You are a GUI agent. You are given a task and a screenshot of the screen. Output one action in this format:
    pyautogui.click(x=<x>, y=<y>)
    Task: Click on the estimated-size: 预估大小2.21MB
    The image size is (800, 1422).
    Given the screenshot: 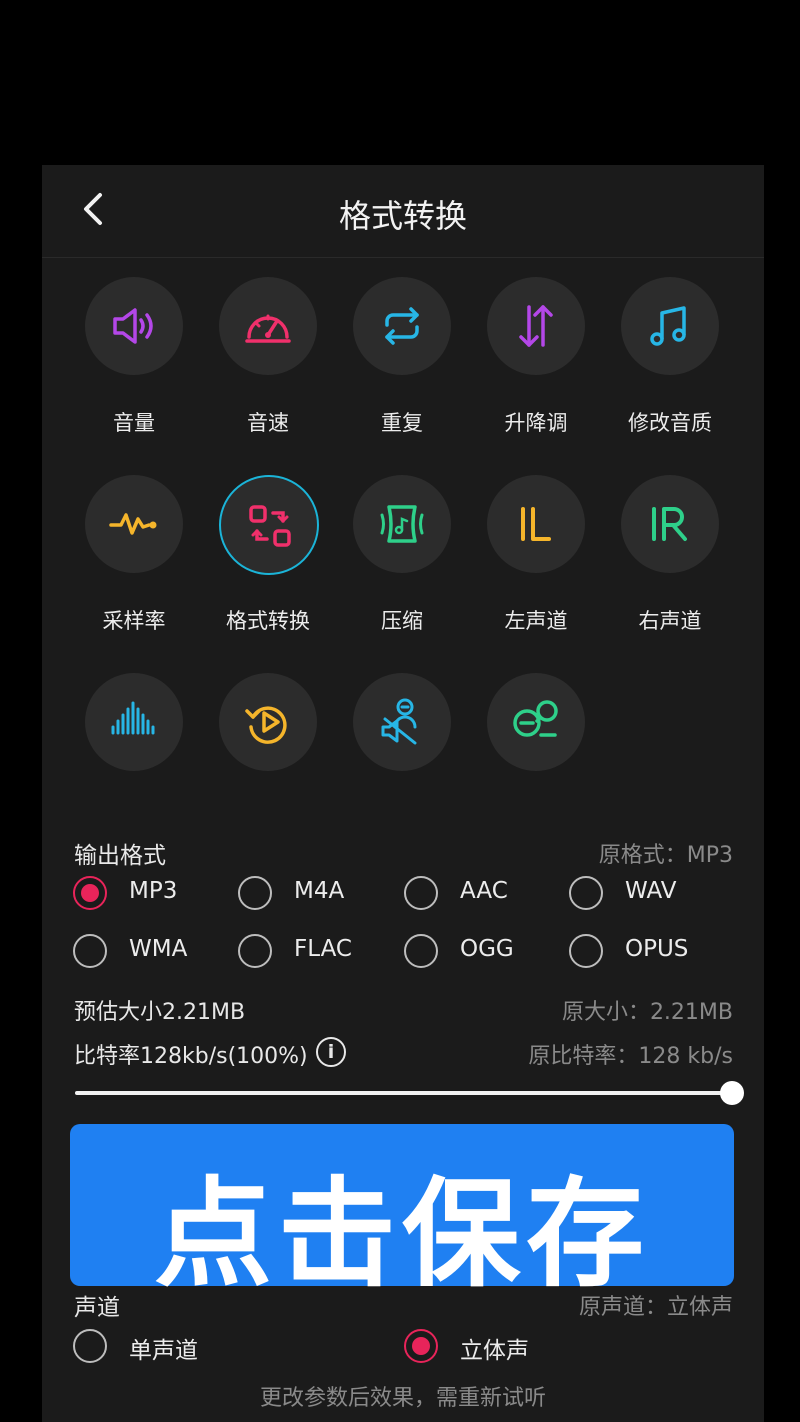 What is the action you would take?
    pyautogui.click(x=160, y=1012)
    